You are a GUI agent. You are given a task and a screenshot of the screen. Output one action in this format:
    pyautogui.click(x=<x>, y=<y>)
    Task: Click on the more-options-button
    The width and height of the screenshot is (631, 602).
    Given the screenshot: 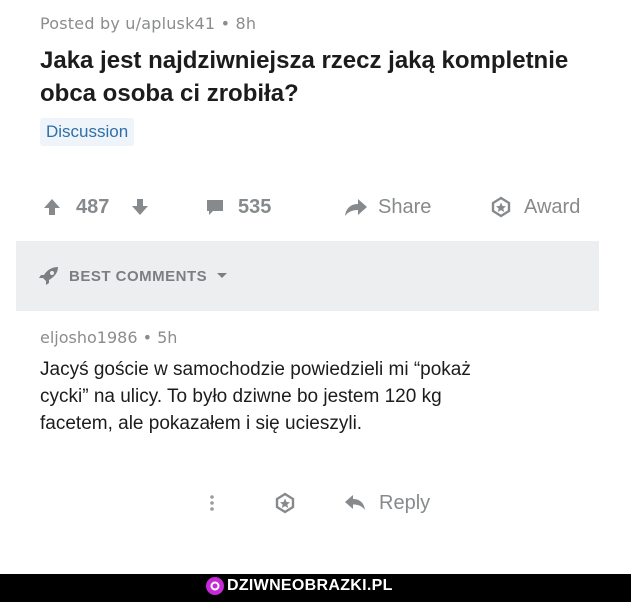 What is the action you would take?
    pyautogui.click(x=212, y=503)
    